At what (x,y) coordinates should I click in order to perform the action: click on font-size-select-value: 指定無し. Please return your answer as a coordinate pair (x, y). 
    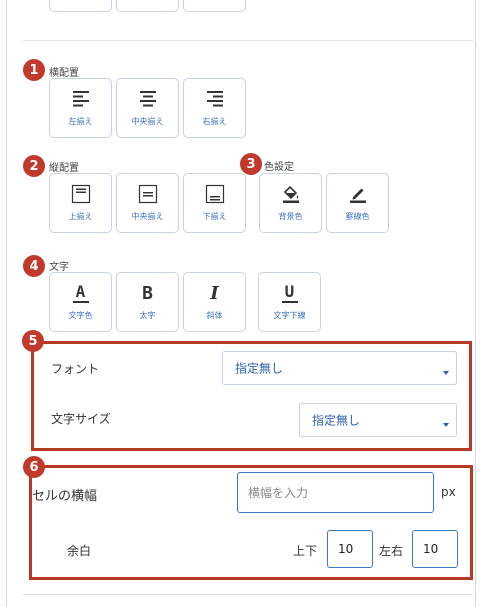
    Looking at the image, I should click on (336, 420).